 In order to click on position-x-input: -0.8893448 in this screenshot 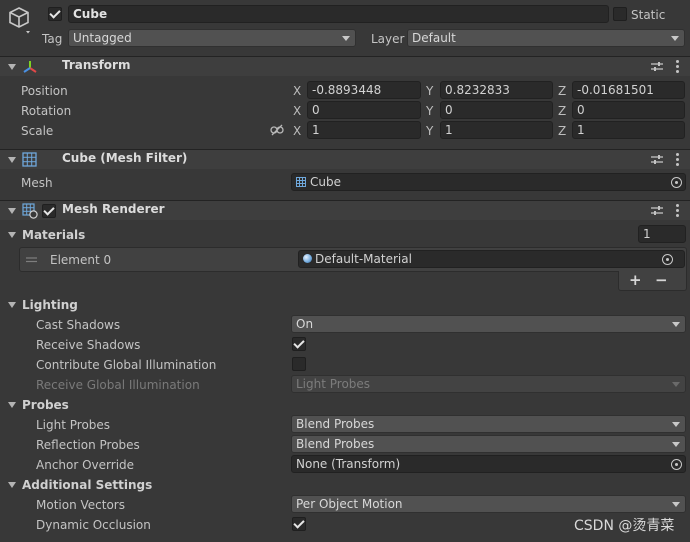, I will do `click(364, 90)`.